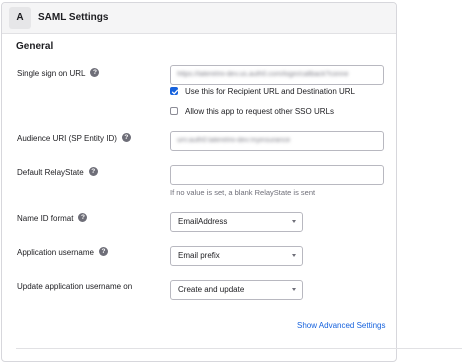 This screenshot has width=474, height=362. I want to click on app-username-label: Application username?, so click(62, 252).